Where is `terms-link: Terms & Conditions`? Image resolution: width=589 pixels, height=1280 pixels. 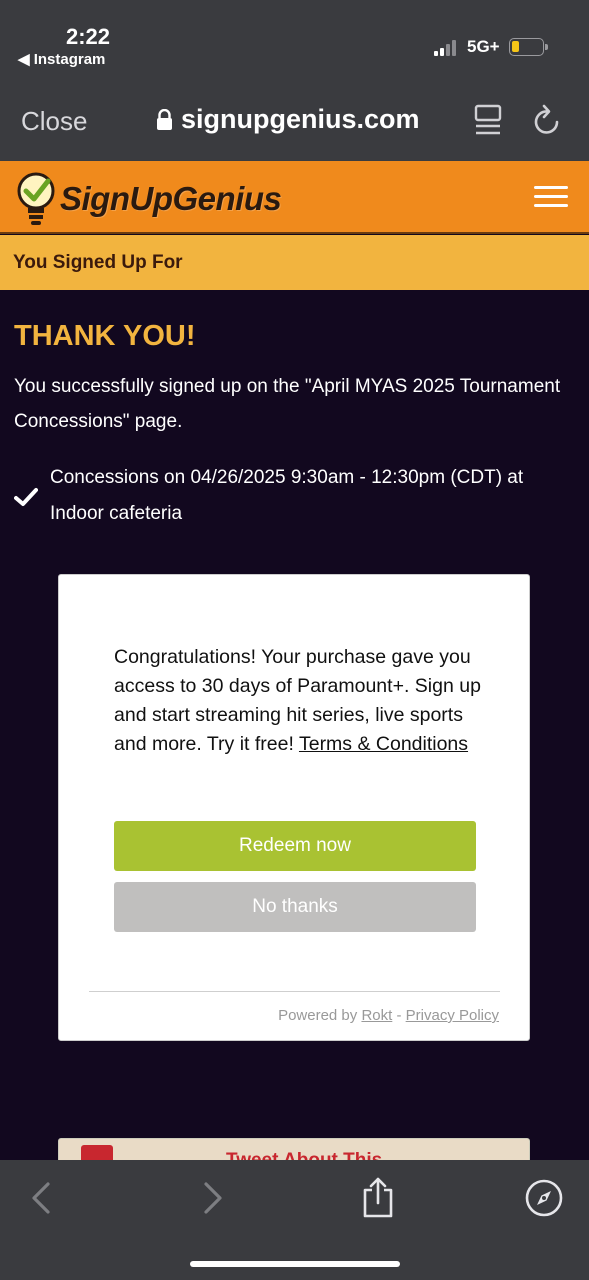 terms-link: Terms & Conditions is located at coordinates (383, 744).